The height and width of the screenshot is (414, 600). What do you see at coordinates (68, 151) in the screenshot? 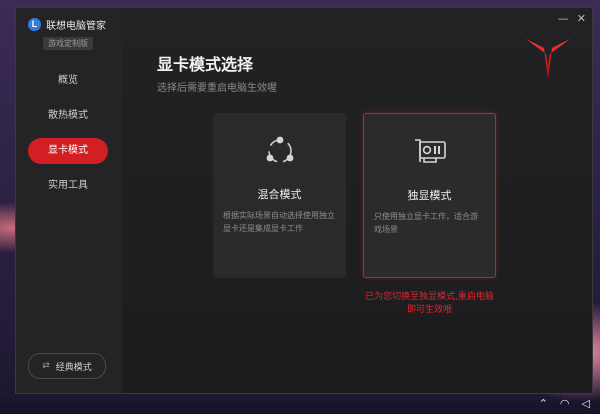
I see `sidebar-item-graphics-mode: 显卡模式` at bounding box center [68, 151].